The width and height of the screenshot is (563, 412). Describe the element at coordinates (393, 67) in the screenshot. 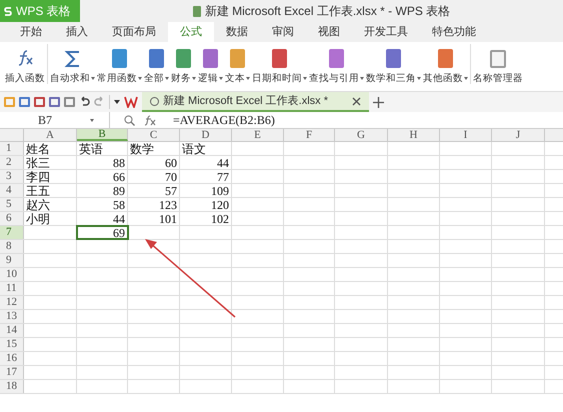

I see `ribbon-button: 数学和三角` at that location.